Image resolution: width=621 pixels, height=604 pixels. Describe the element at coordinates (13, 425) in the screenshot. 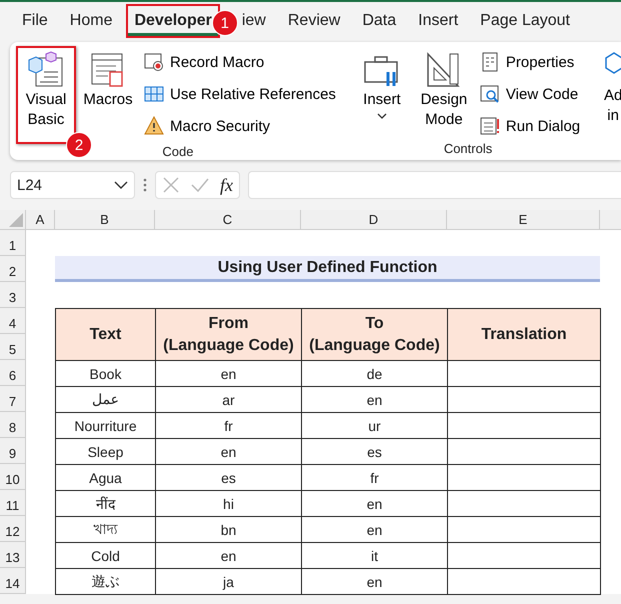

I see `row-header: 8` at that location.